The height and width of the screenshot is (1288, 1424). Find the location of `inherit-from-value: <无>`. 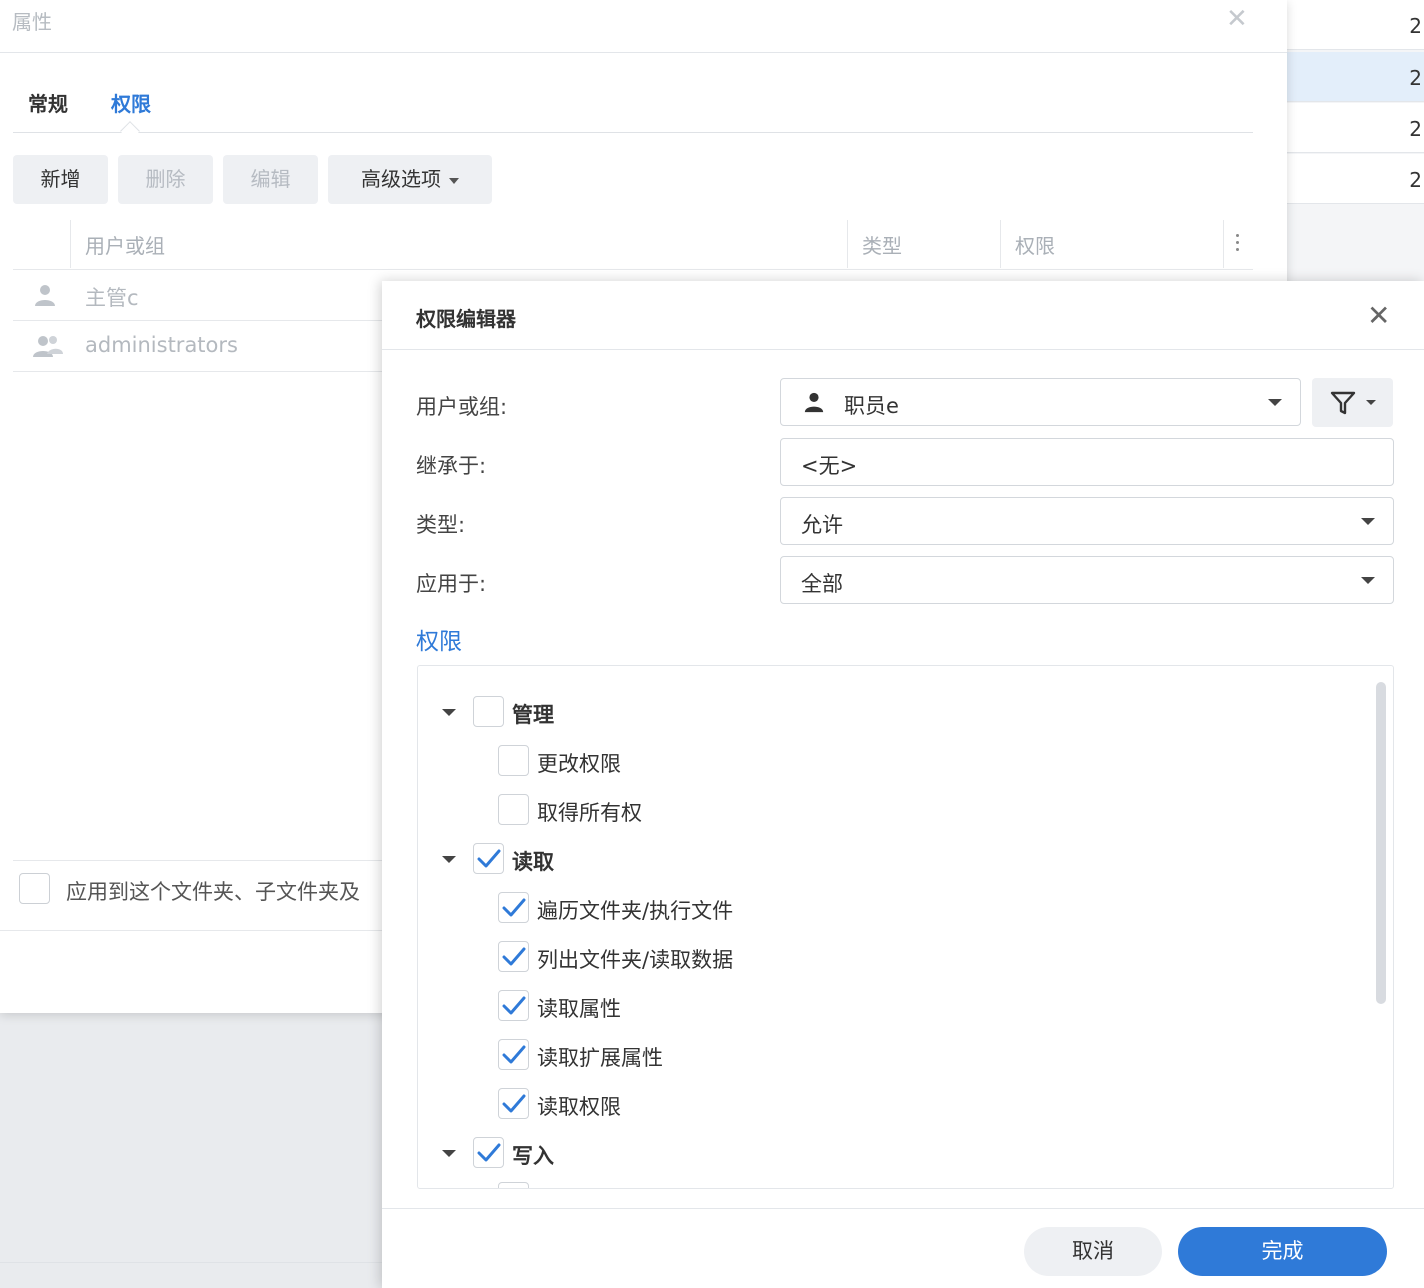

inherit-from-value: <无> is located at coordinates (829, 466).